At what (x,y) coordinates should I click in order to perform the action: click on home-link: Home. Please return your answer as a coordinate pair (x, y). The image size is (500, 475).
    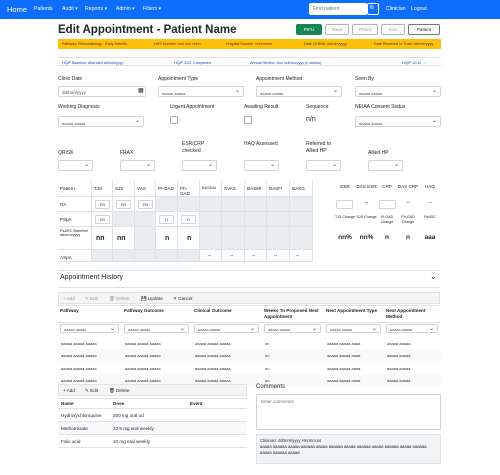
    Looking at the image, I should click on (17, 9).